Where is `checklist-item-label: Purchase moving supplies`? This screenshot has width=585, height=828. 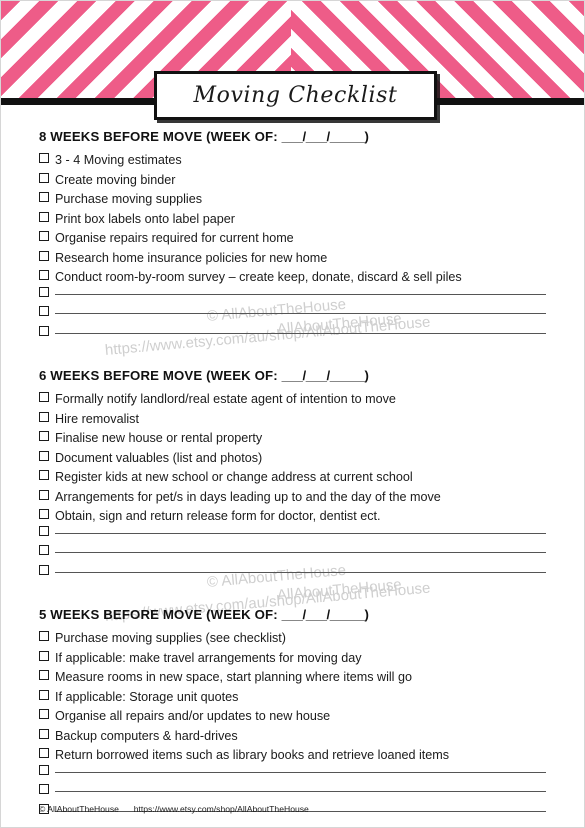
checklist-item-label: Purchase moving supplies is located at coordinates (129, 199).